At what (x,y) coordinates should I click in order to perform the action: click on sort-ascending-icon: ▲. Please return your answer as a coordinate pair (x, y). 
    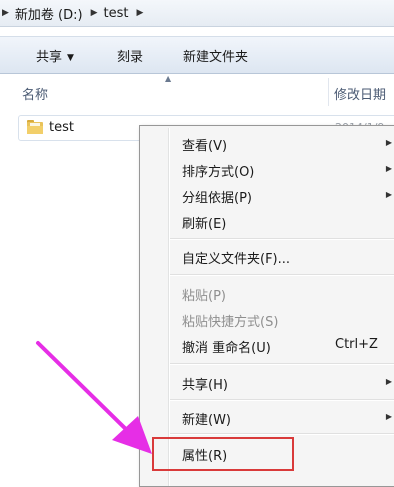
    Looking at the image, I should click on (168, 78).